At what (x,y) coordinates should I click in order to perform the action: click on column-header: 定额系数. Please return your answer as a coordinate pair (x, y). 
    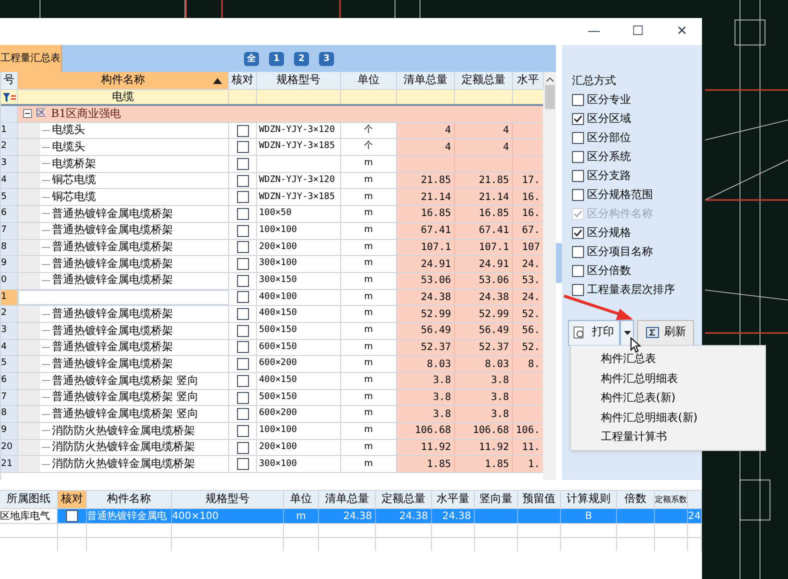
    Looking at the image, I should click on (671, 500).